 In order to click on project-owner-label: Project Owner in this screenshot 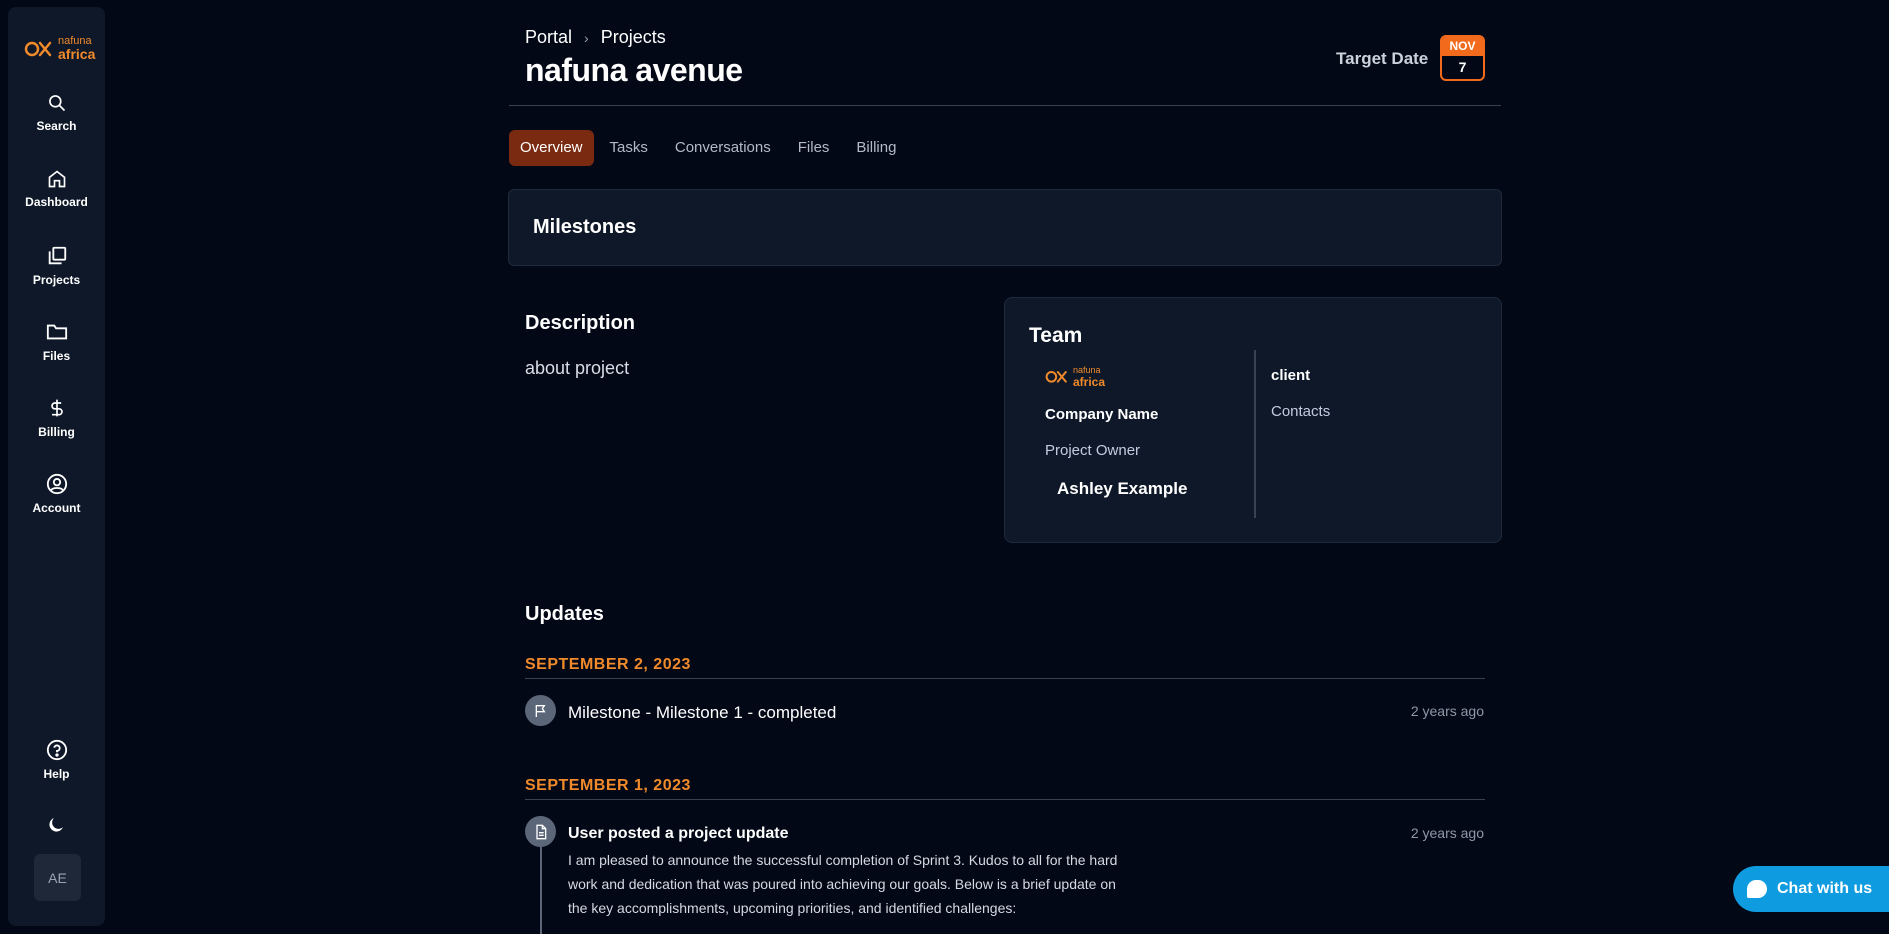, I will do `click(1093, 450)`.